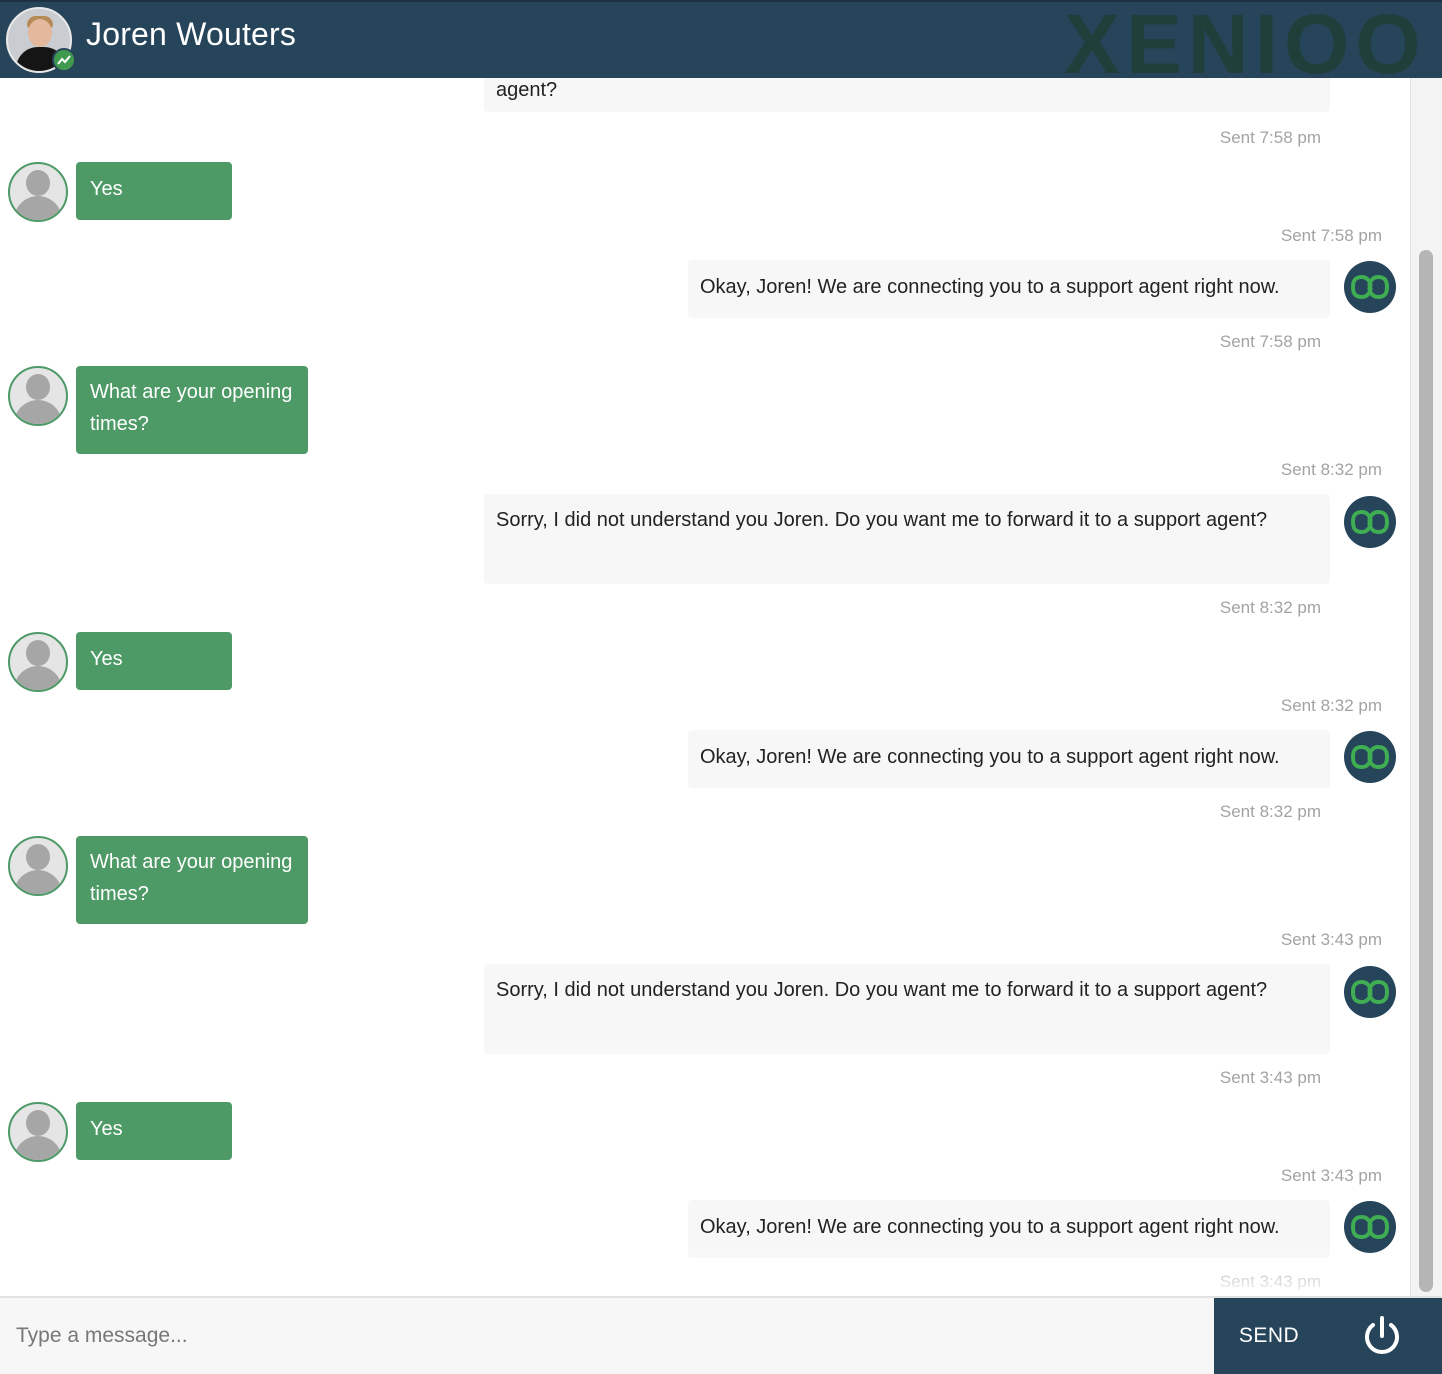 The width and height of the screenshot is (1442, 1374). I want to click on status-badge, so click(64, 60).